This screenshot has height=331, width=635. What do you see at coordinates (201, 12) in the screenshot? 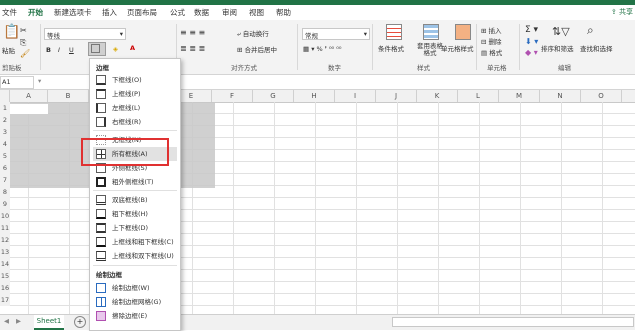
I see `tab-data: 数据` at bounding box center [201, 12].